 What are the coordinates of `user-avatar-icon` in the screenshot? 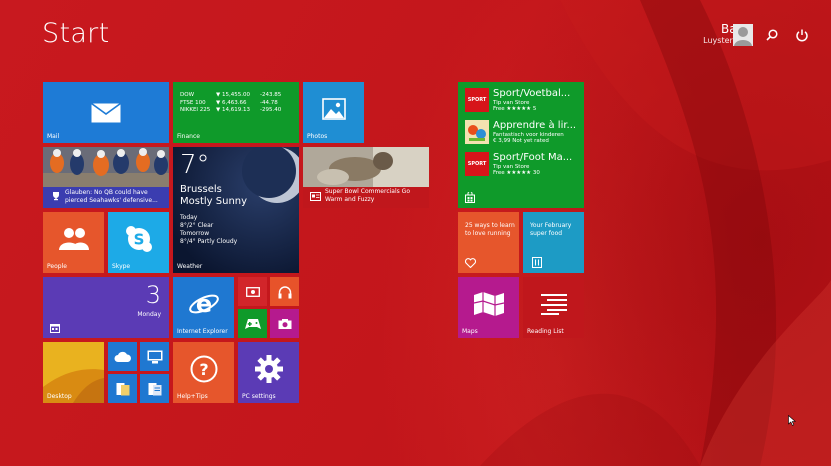 It's located at (743, 35).